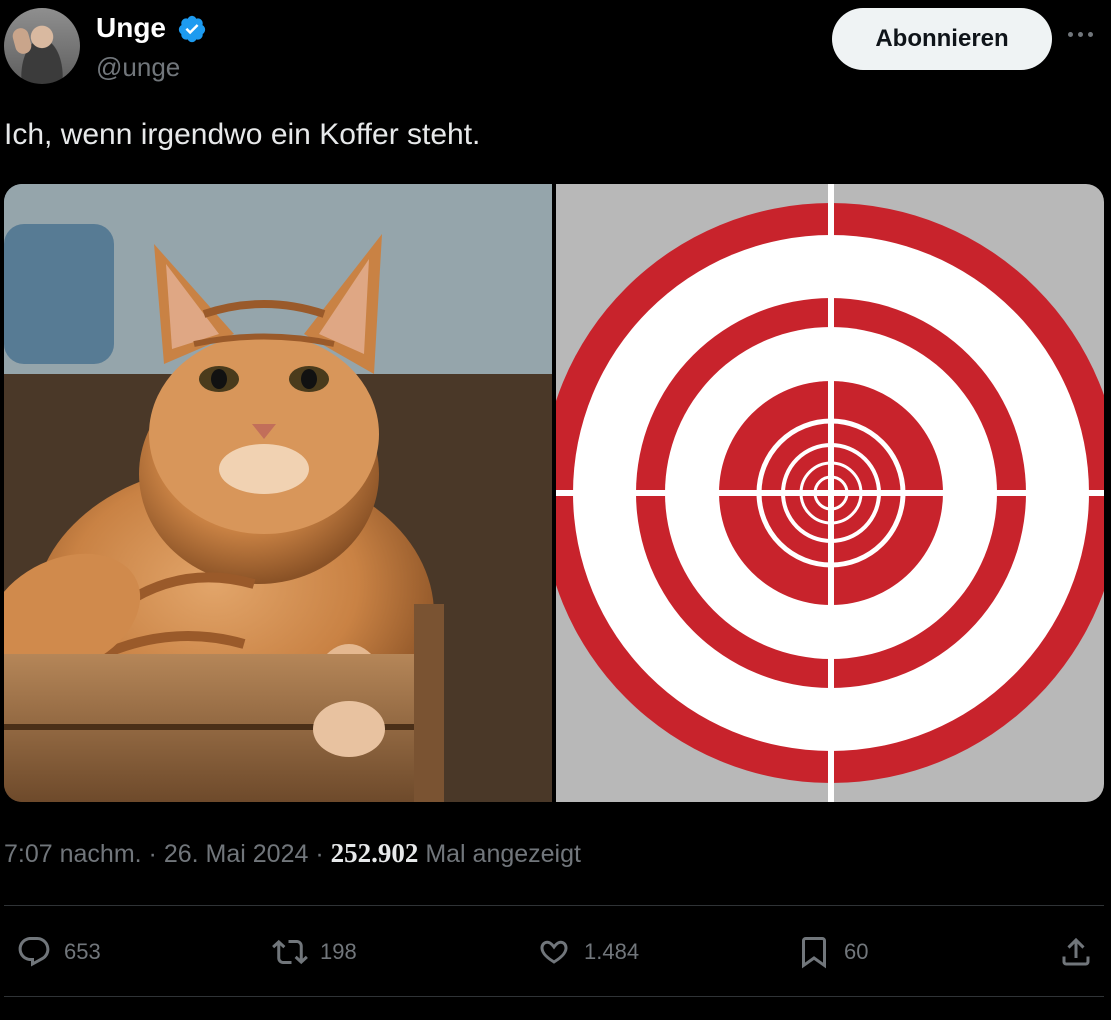 The width and height of the screenshot is (1111, 1020). Describe the element at coordinates (192, 29) in the screenshot. I see `verified-badge-icon` at that location.